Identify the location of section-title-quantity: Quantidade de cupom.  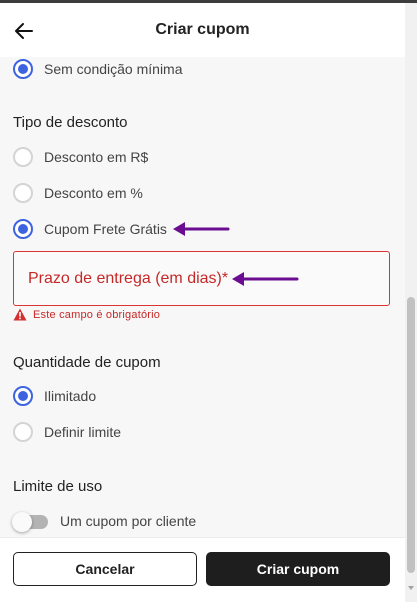
(87, 362).